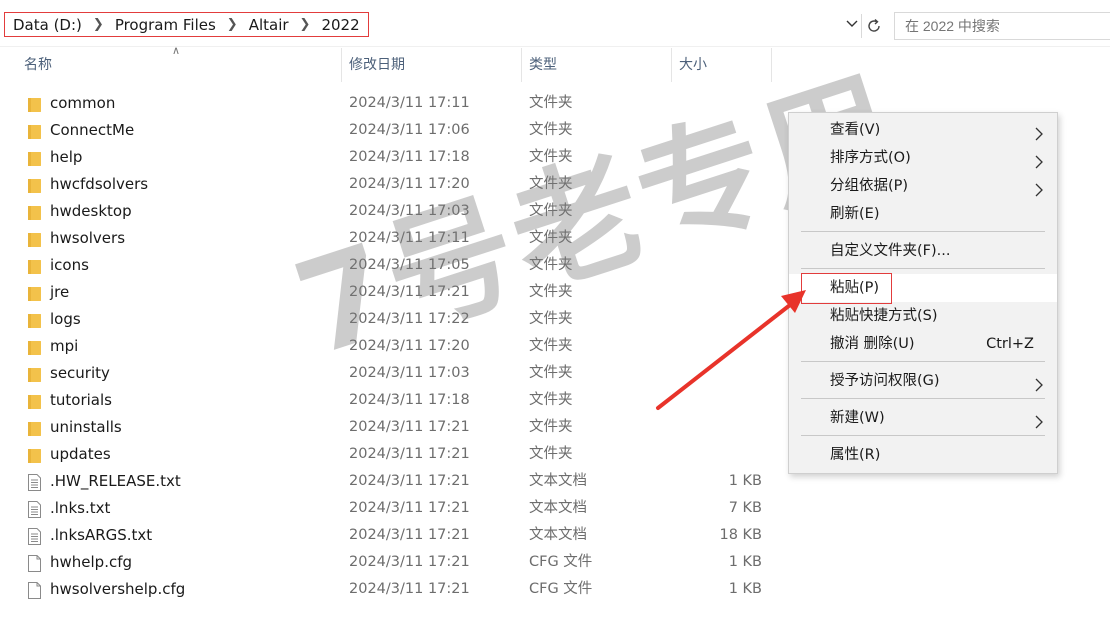 This screenshot has width=1110, height=626. I want to click on refresh-button, so click(873, 26).